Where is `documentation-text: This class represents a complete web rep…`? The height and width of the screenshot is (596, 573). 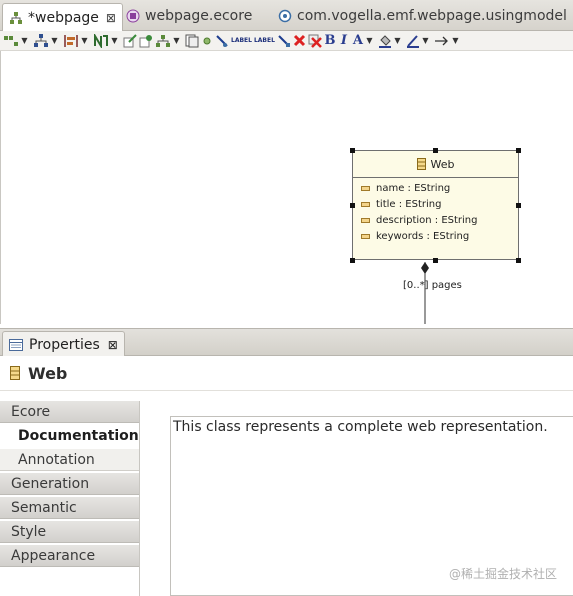 documentation-text: This class represents a complete web rep… is located at coordinates (360, 427).